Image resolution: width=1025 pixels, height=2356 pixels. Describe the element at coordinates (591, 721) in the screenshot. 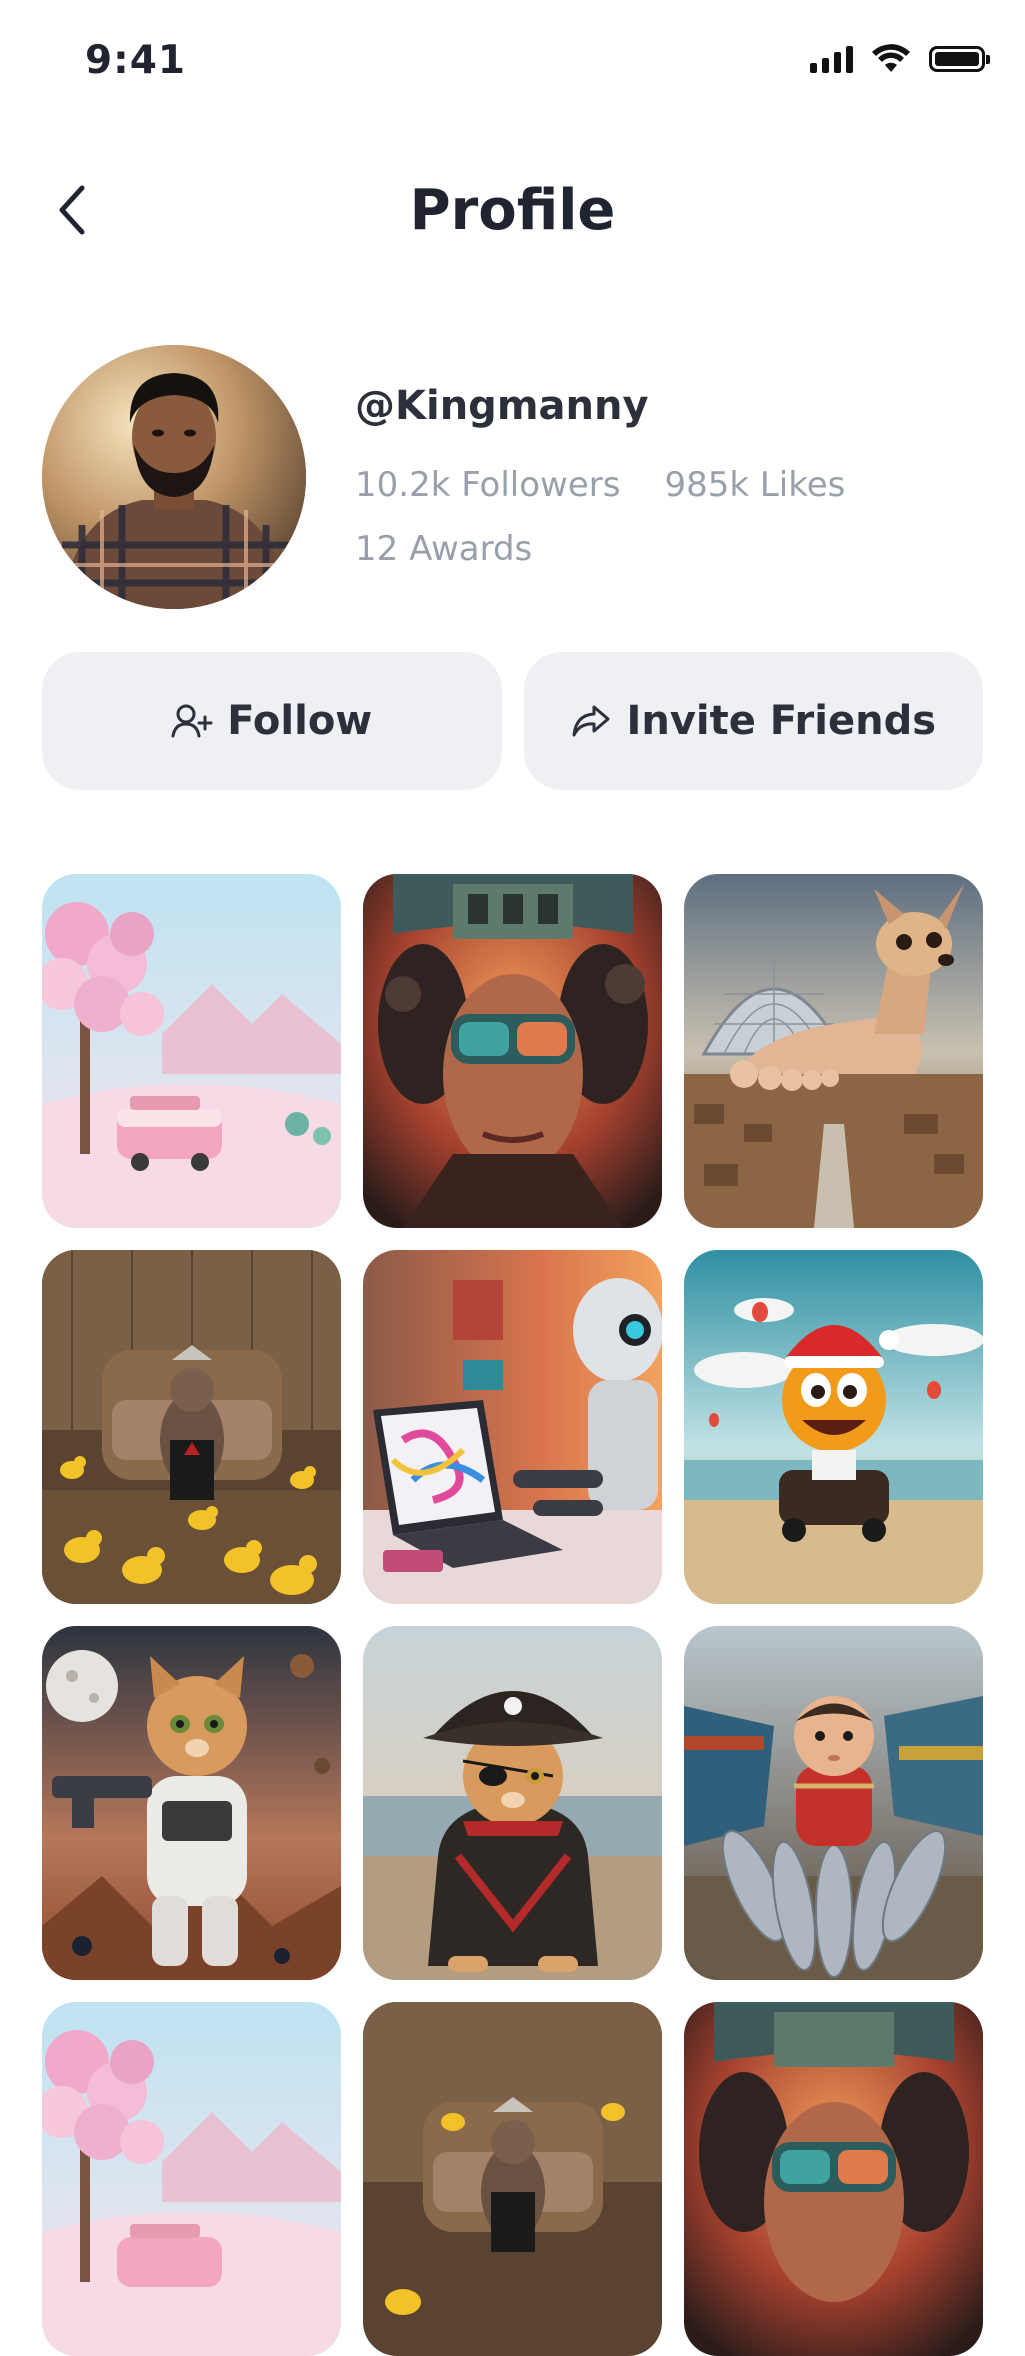

I see `share-arrow-icon` at that location.